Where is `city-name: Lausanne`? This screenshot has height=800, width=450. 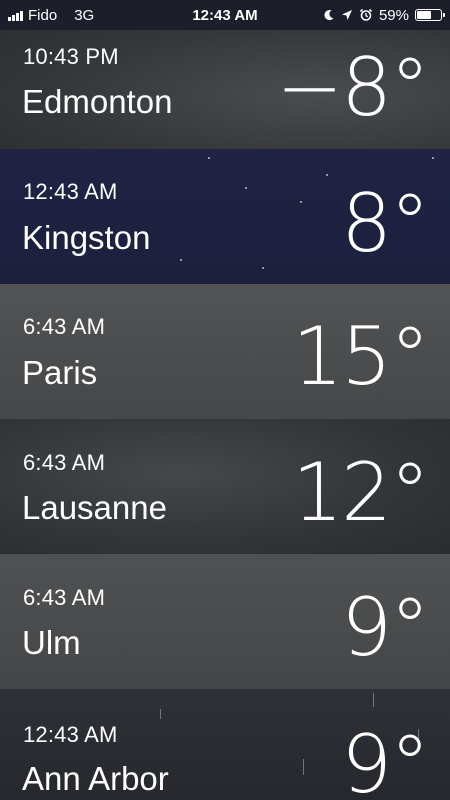
city-name: Lausanne is located at coordinates (94, 507).